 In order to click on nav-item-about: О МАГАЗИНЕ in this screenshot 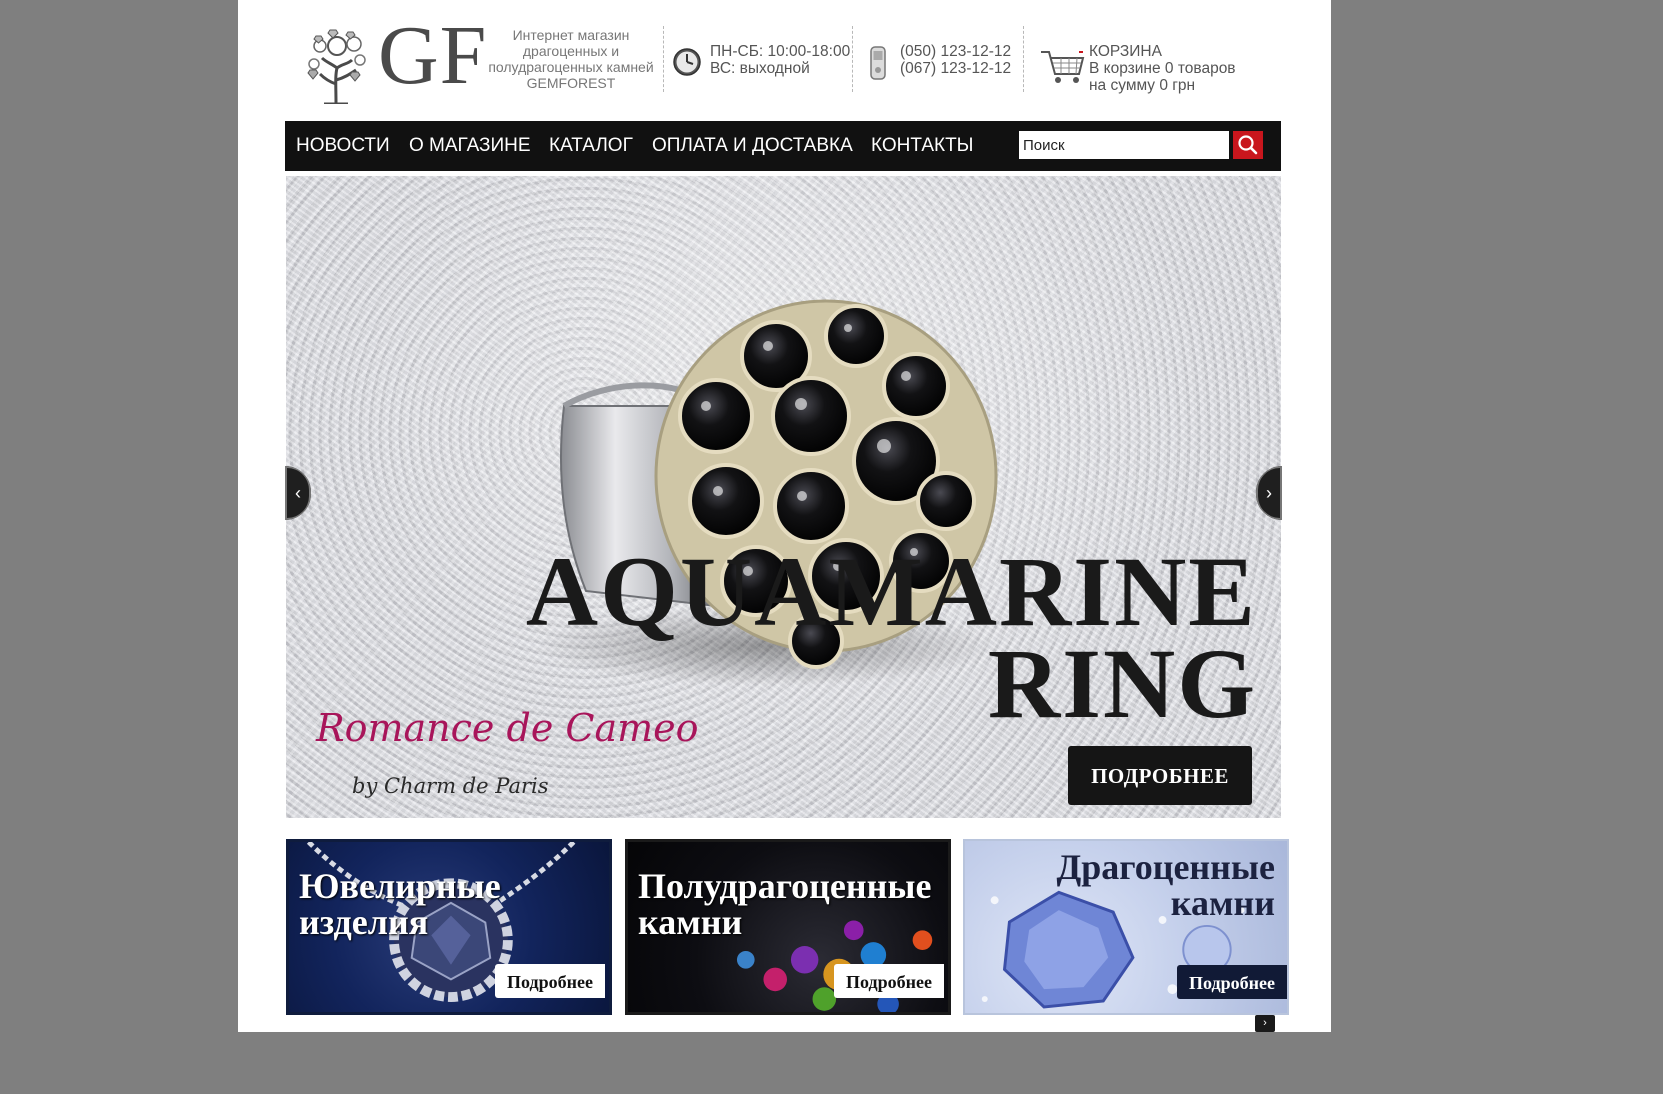, I will do `click(470, 146)`.